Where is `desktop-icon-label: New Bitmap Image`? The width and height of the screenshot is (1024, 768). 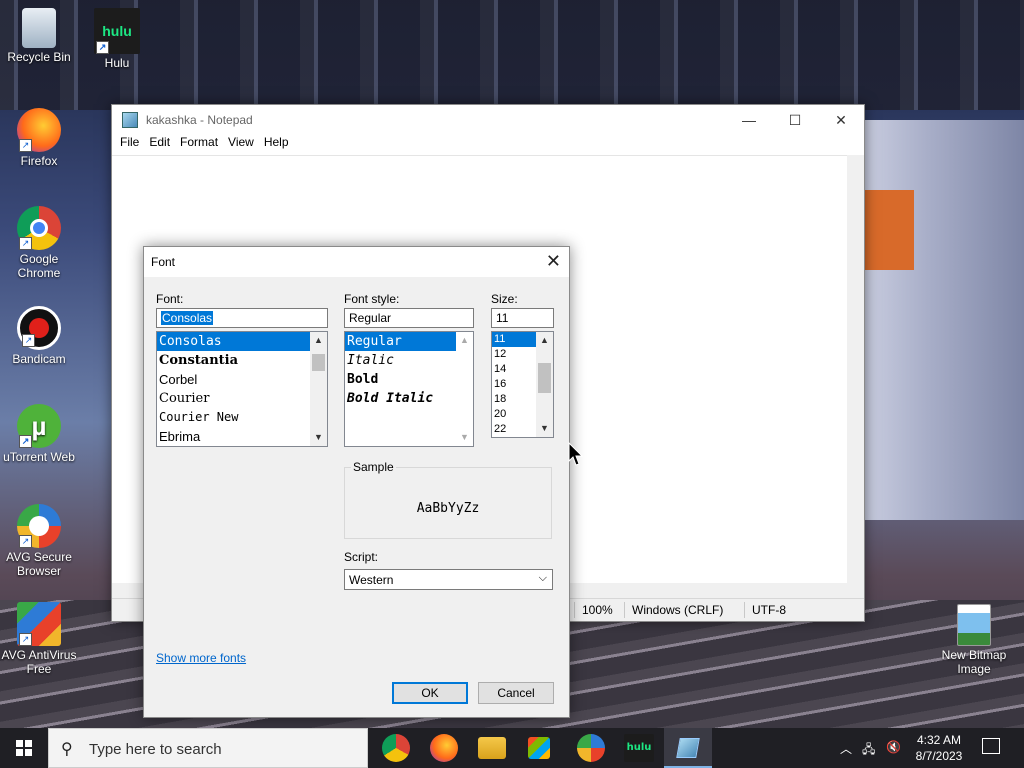
desktop-icon-label: New Bitmap Image is located at coordinates (974, 662).